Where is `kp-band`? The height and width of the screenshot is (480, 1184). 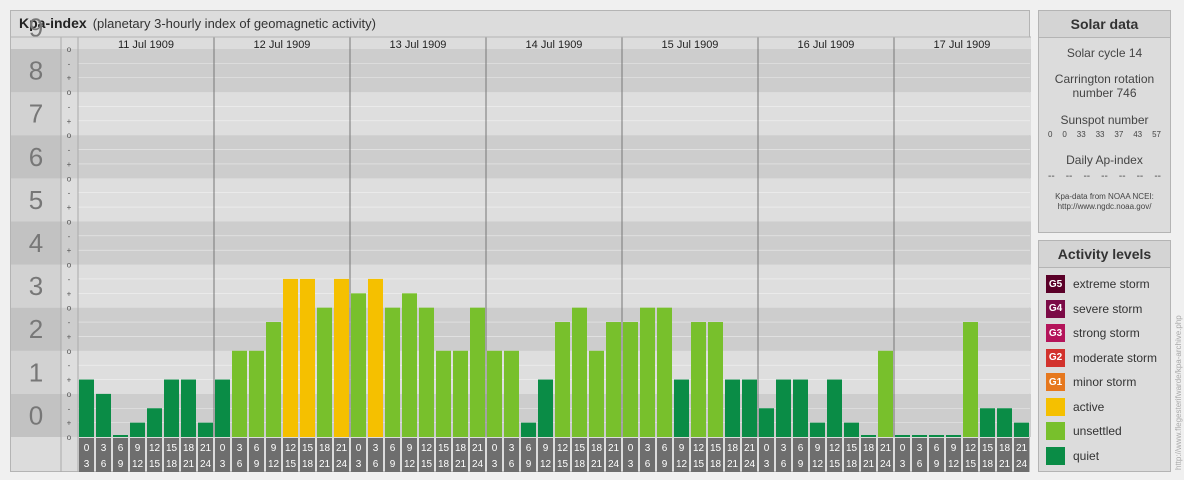 kp-band is located at coordinates (521, 200).